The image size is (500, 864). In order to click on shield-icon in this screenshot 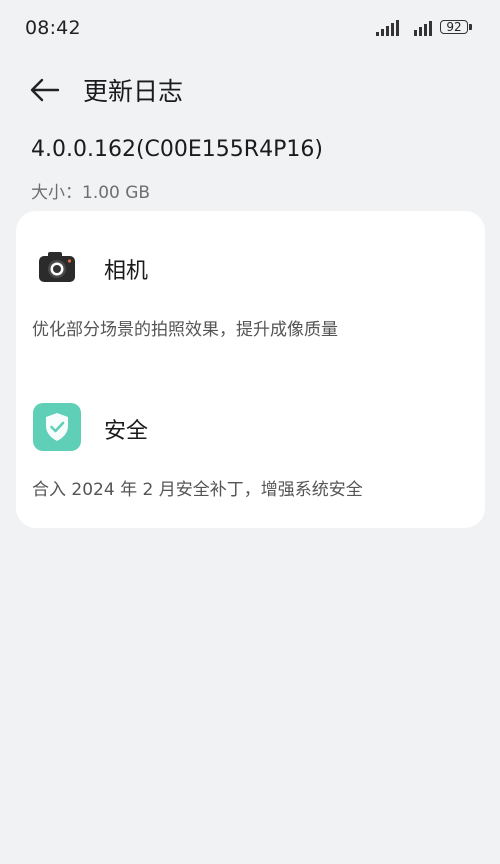, I will do `click(57, 427)`.